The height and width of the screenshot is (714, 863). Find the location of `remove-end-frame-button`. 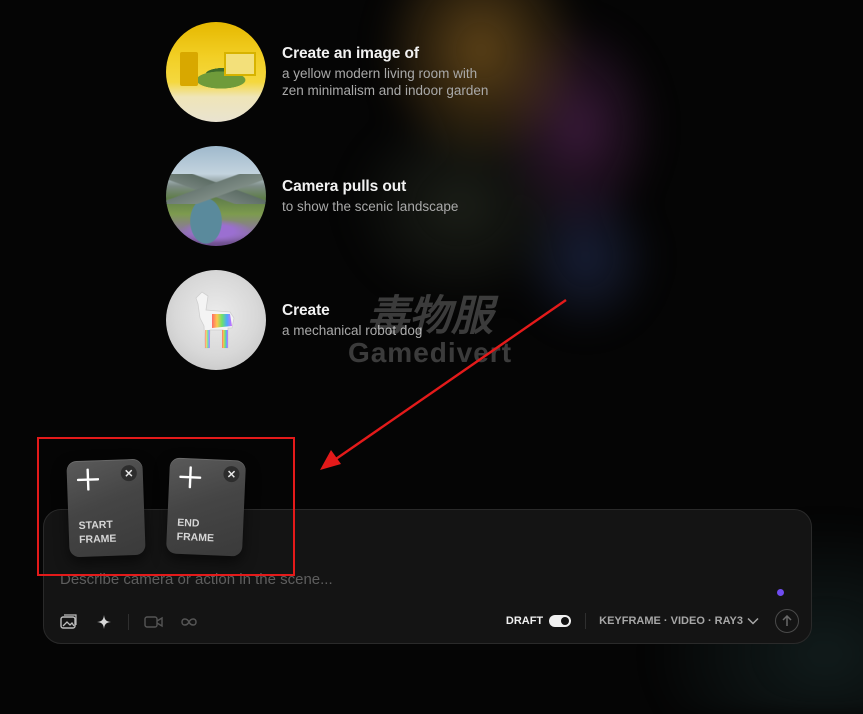

remove-end-frame-button is located at coordinates (231, 474).